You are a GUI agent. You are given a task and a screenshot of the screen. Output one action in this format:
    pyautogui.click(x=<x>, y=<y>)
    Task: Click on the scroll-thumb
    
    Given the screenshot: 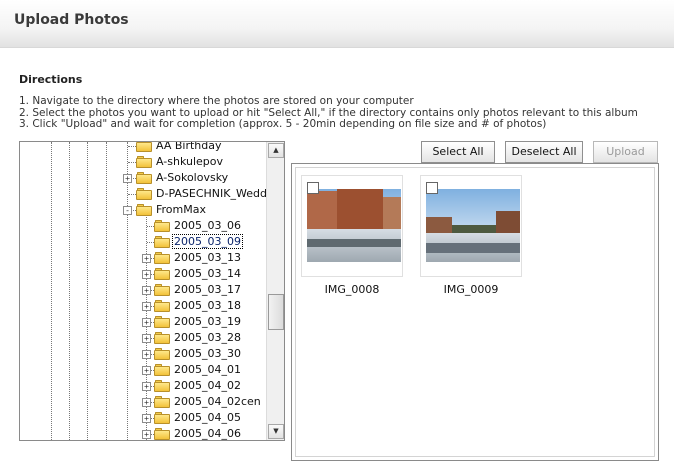 What is the action you would take?
    pyautogui.click(x=276, y=312)
    